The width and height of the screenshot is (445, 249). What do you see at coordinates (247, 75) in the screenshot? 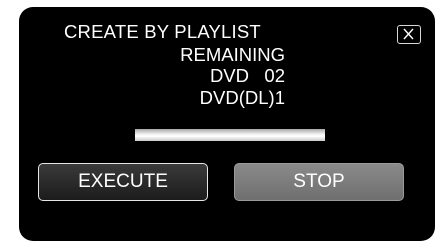
I see `dvd-remaining-value: DVD 02` at bounding box center [247, 75].